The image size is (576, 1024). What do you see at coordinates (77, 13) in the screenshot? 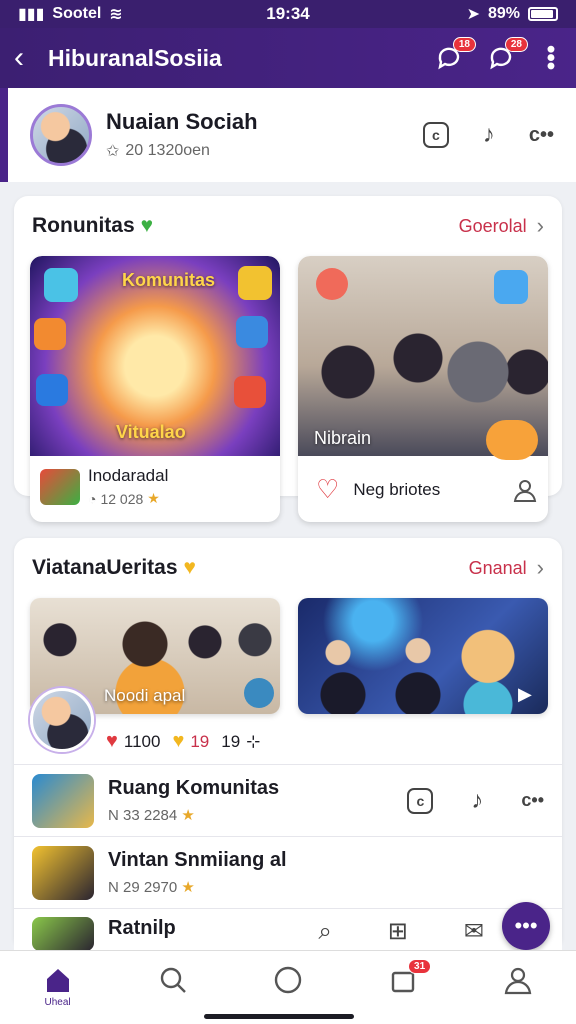
I see `carrier-label: Sootel` at bounding box center [77, 13].